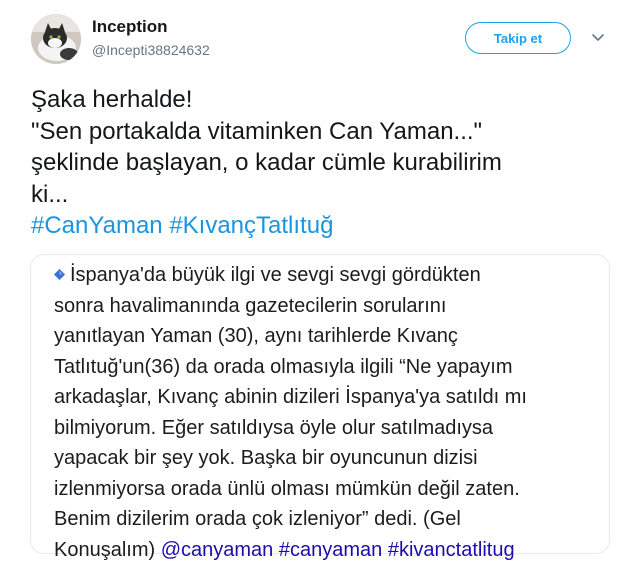 The width and height of the screenshot is (635, 570). Describe the element at coordinates (112, 99) in the screenshot. I see `tweet-line: Şaka herhalde!` at that location.